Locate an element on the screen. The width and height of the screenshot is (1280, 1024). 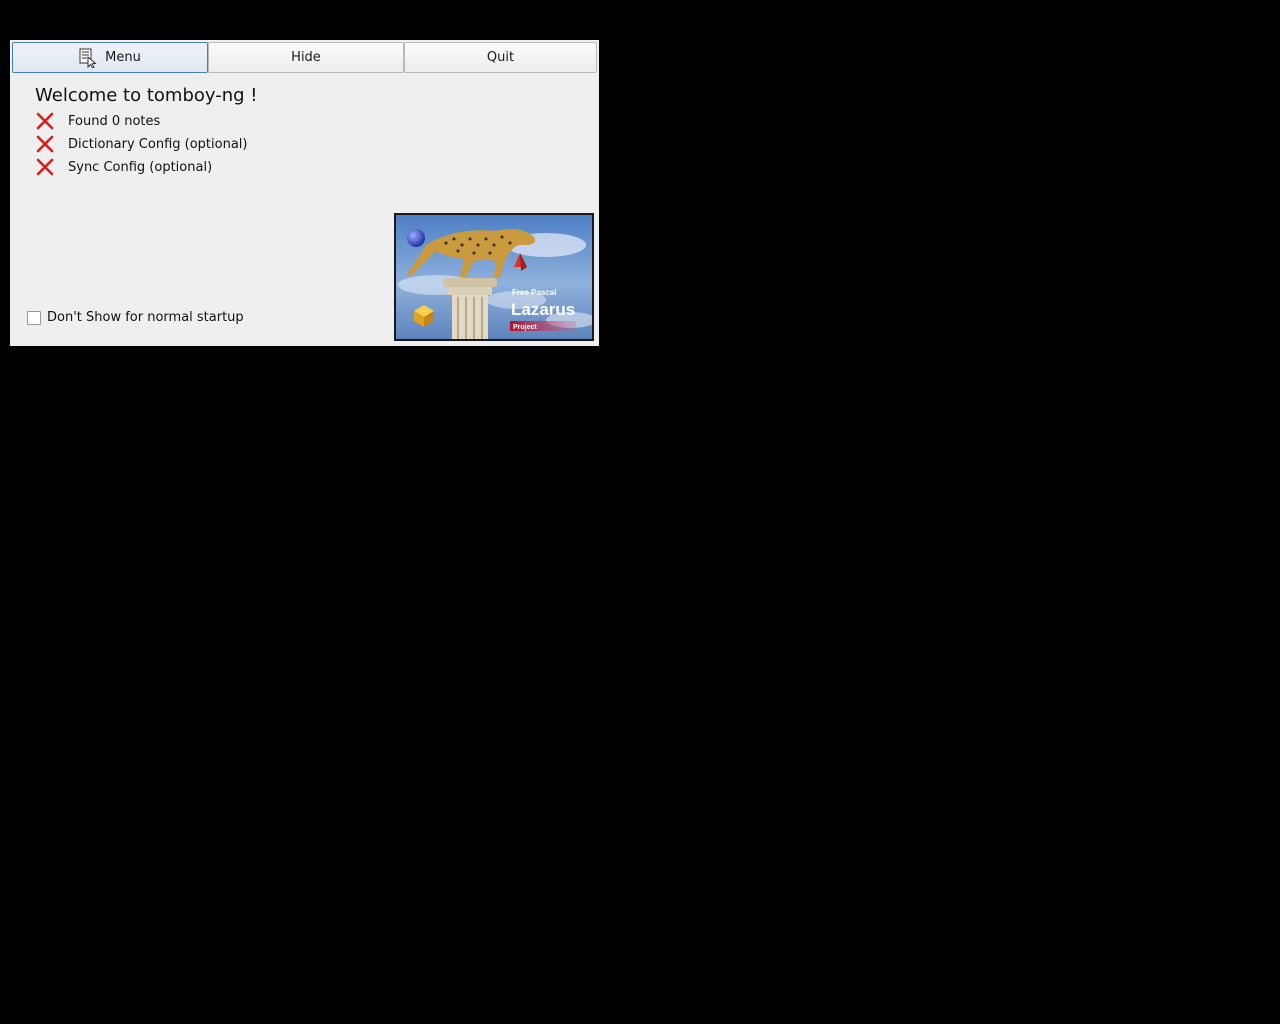
quit-button-label: Quit is located at coordinates (500, 57).